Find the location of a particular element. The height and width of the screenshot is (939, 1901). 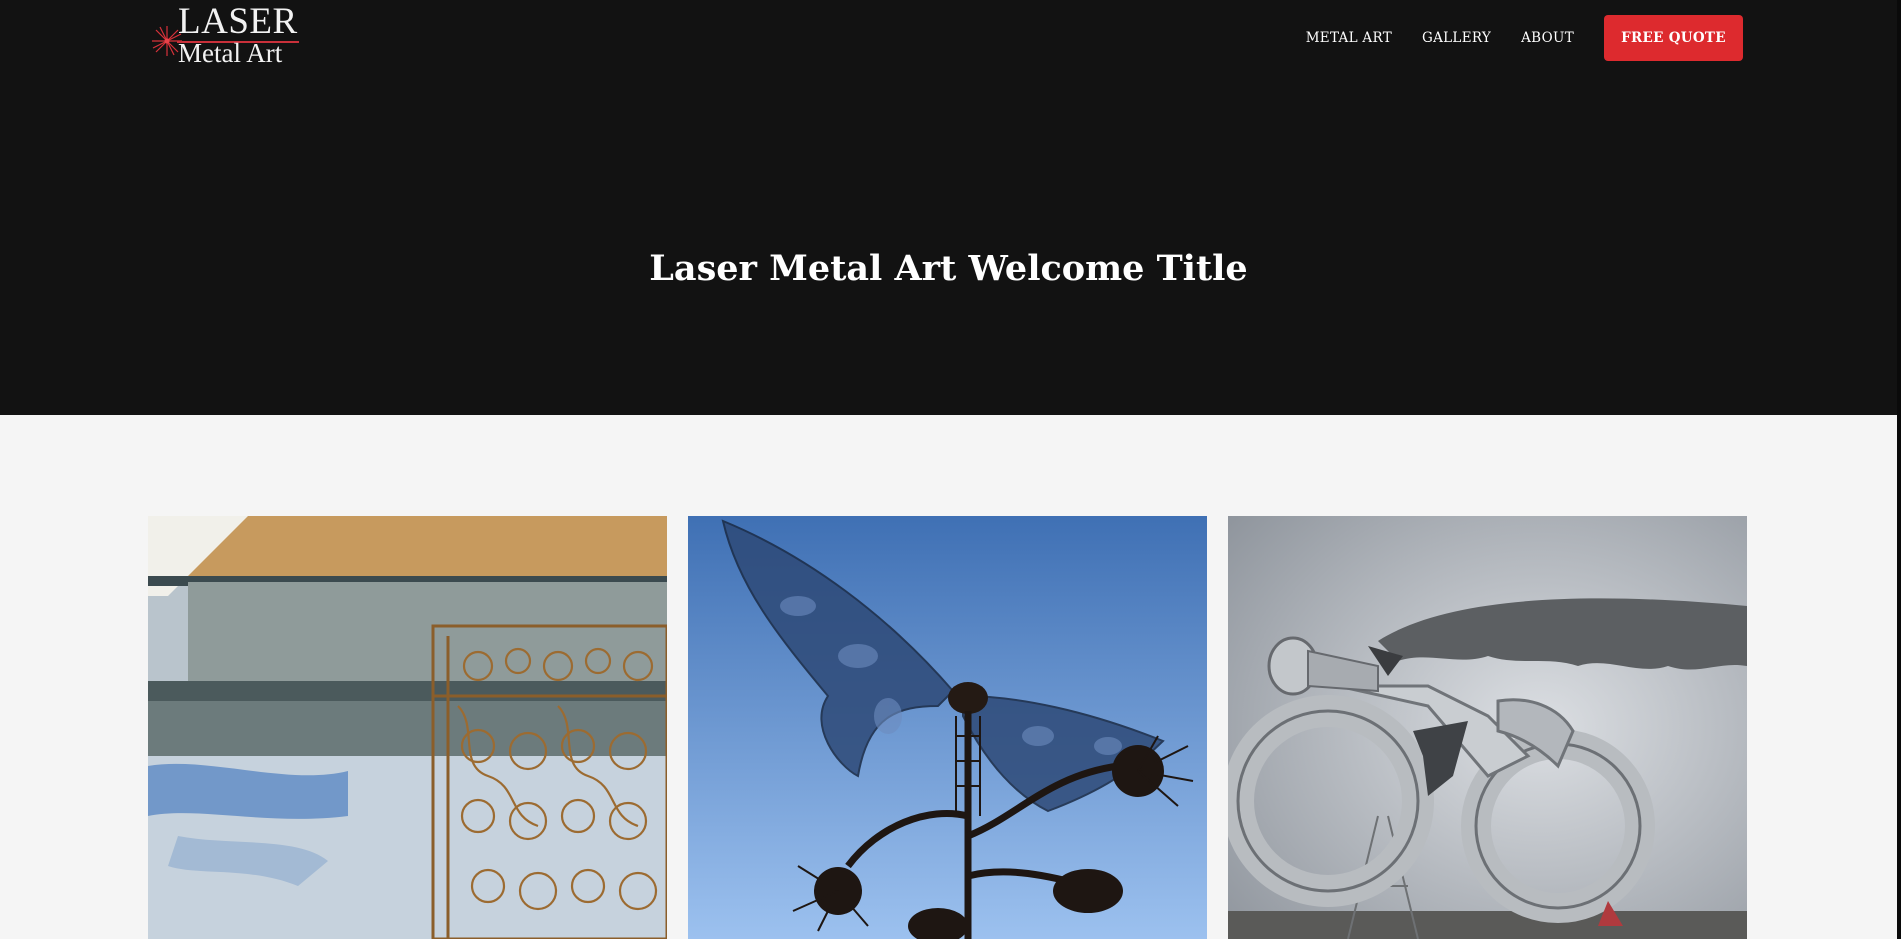

scroll-box-photo is located at coordinates (407, 727).